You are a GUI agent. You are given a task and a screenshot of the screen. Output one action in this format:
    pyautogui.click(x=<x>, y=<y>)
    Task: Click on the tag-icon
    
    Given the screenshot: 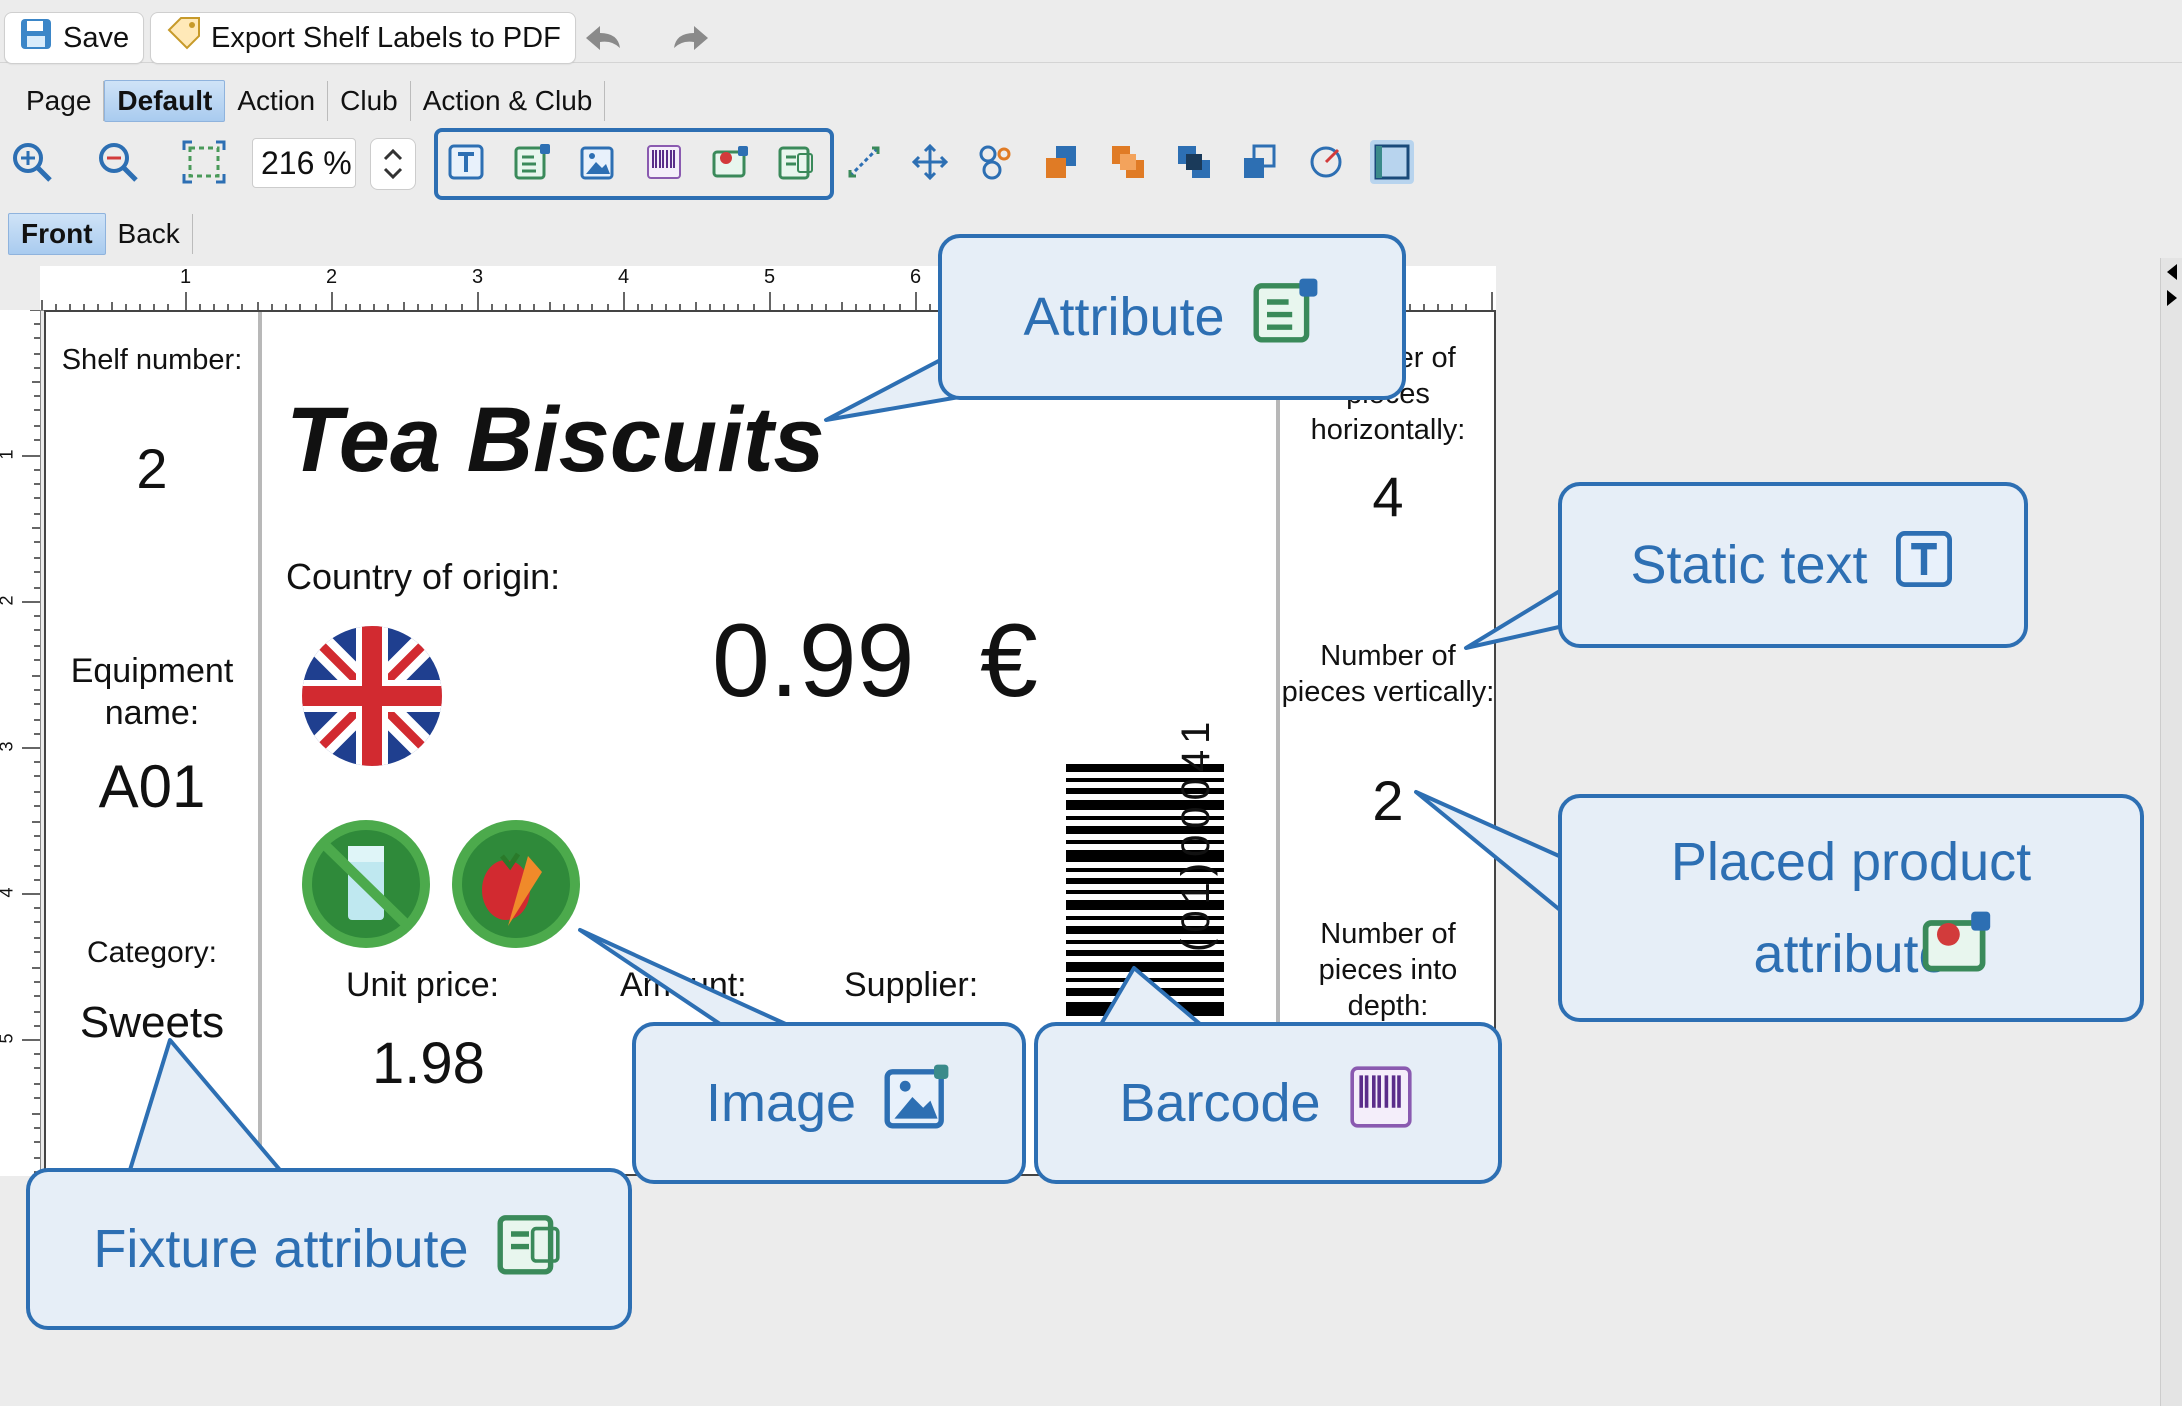 What is the action you would take?
    pyautogui.click(x=183, y=38)
    